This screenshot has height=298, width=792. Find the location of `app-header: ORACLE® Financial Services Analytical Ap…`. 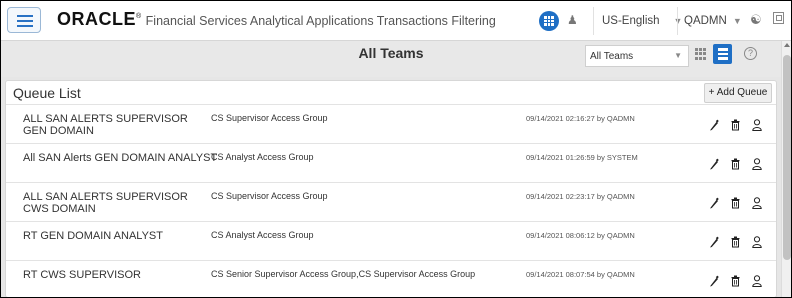

app-header: ORACLE® Financial Services Analytical Ap… is located at coordinates (396, 21).